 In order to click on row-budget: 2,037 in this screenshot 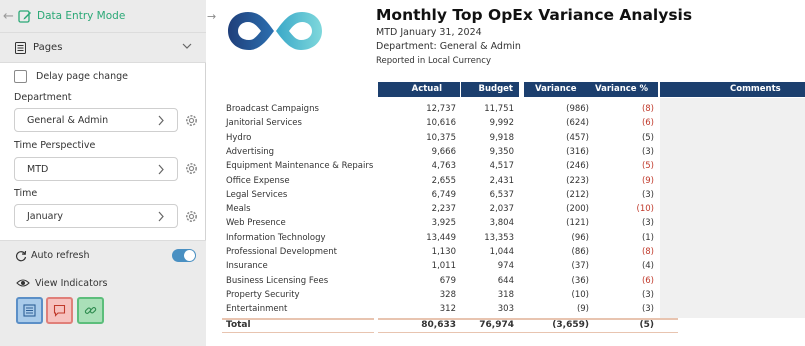, I will do `click(501, 209)`.